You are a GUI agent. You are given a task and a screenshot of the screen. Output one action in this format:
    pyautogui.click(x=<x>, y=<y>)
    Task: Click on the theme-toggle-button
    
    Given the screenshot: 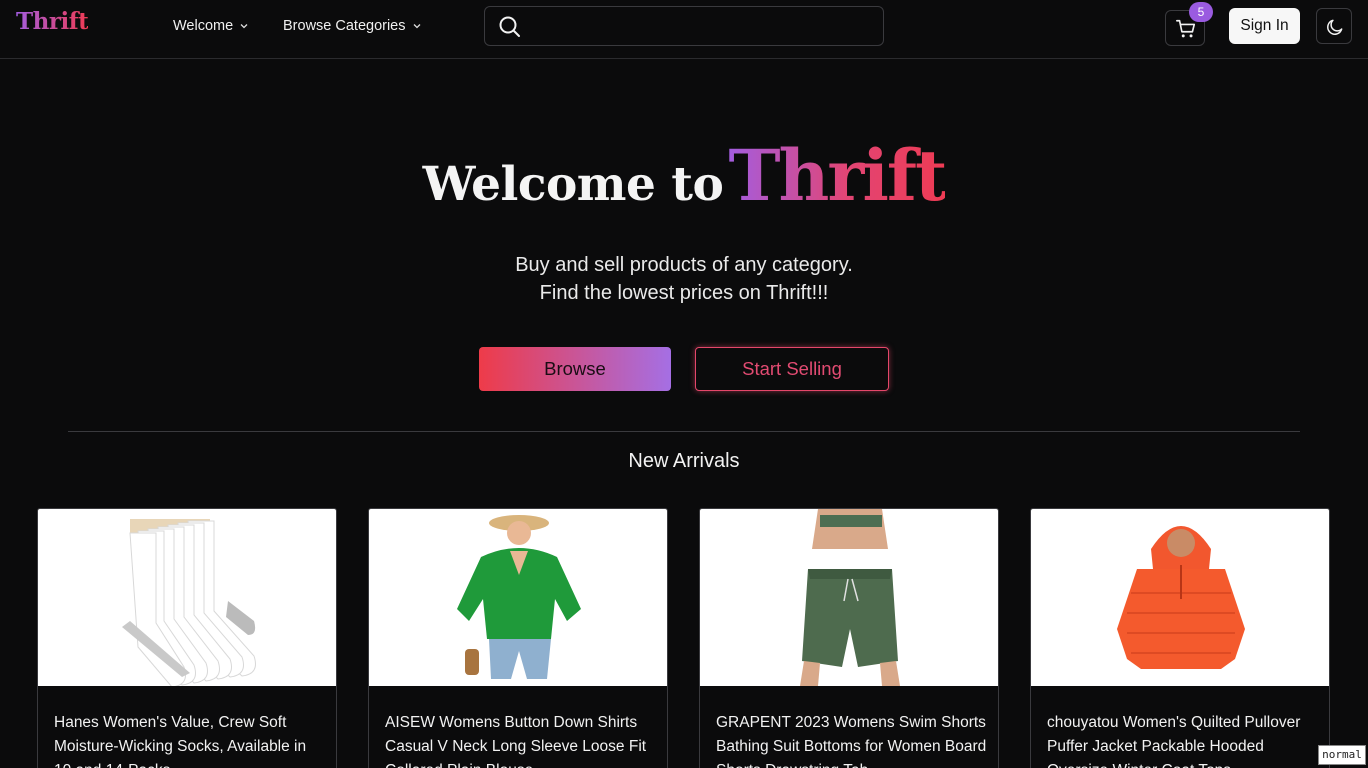 What is the action you would take?
    pyautogui.click(x=1334, y=26)
    